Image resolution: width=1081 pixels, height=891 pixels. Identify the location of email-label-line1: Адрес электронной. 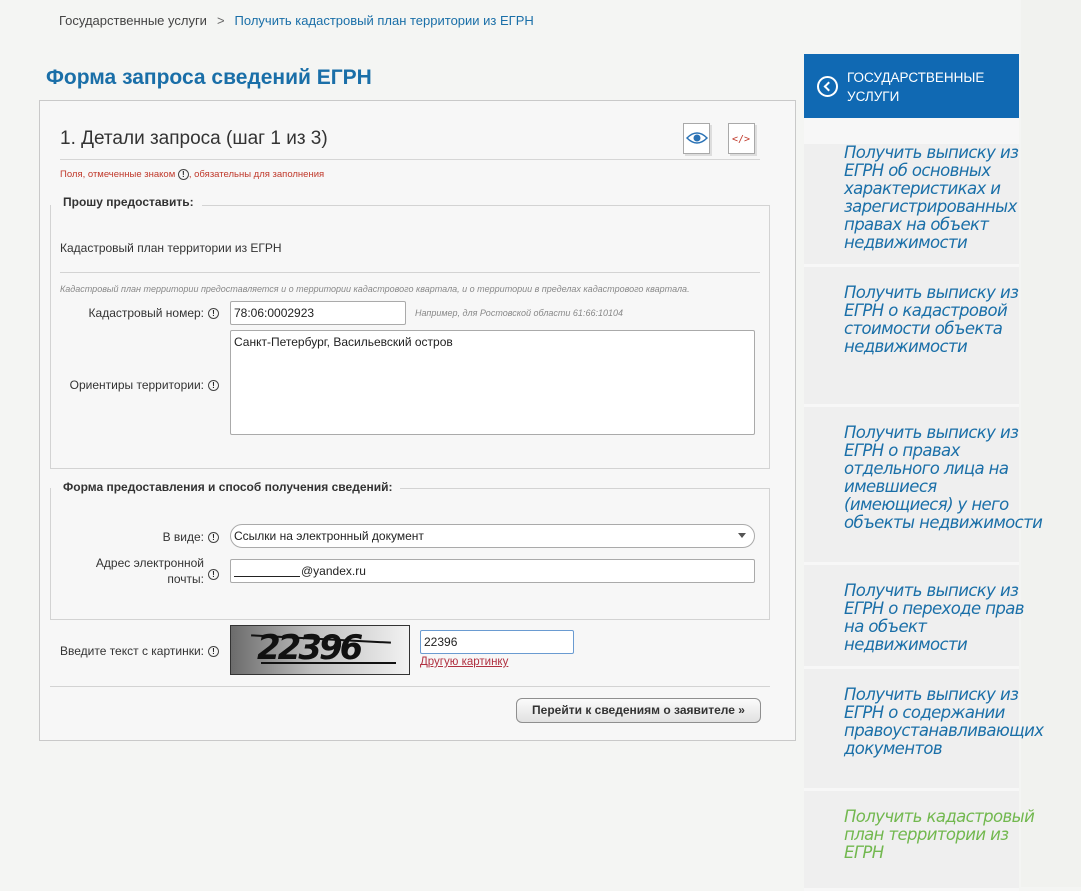
(149, 563).